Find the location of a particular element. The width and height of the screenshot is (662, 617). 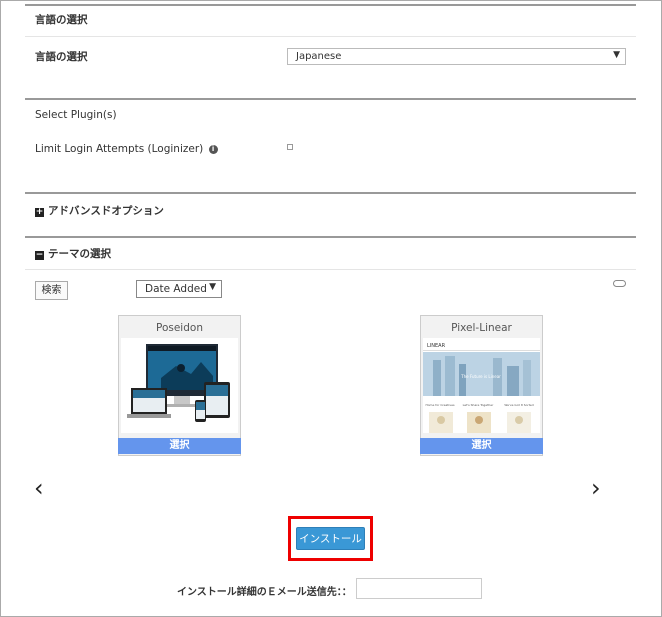

language-select: Japanese ▼ is located at coordinates (456, 56).